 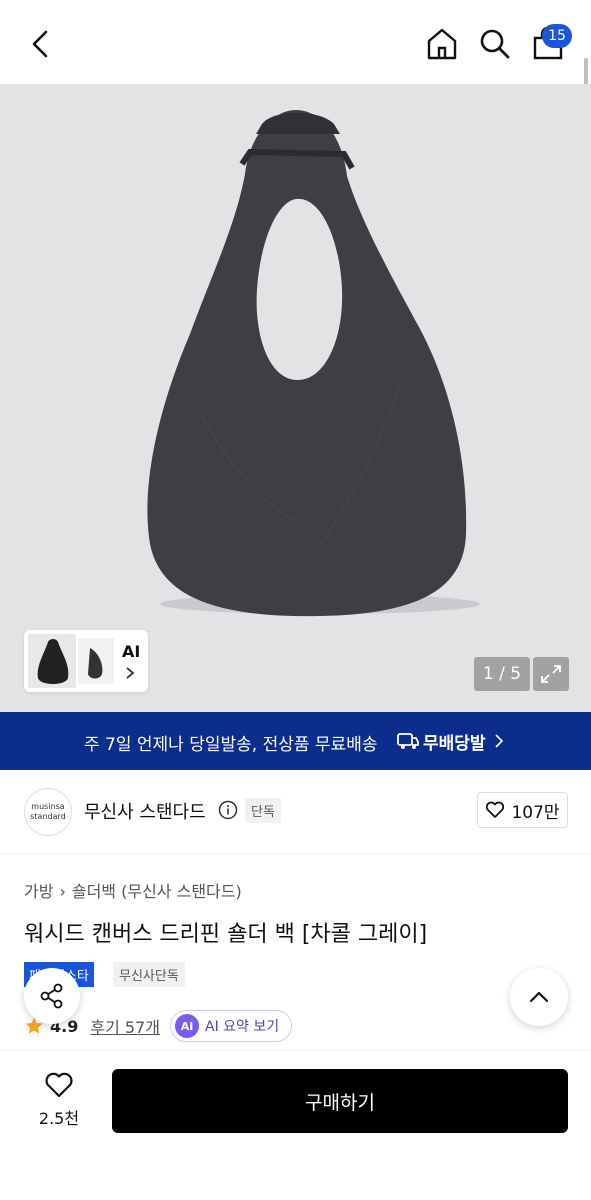 I want to click on chevron-left-icon, so click(x=42, y=44).